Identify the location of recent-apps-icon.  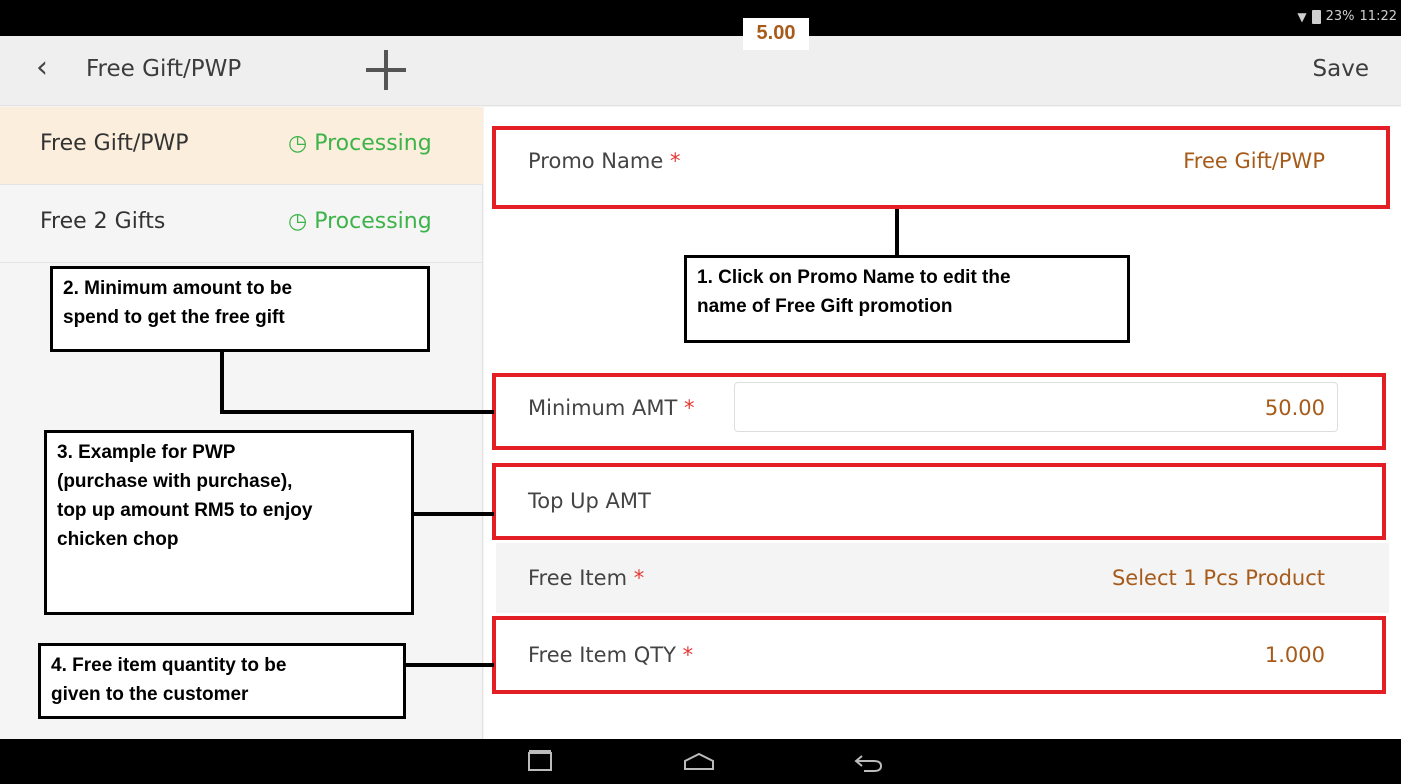
(540, 762).